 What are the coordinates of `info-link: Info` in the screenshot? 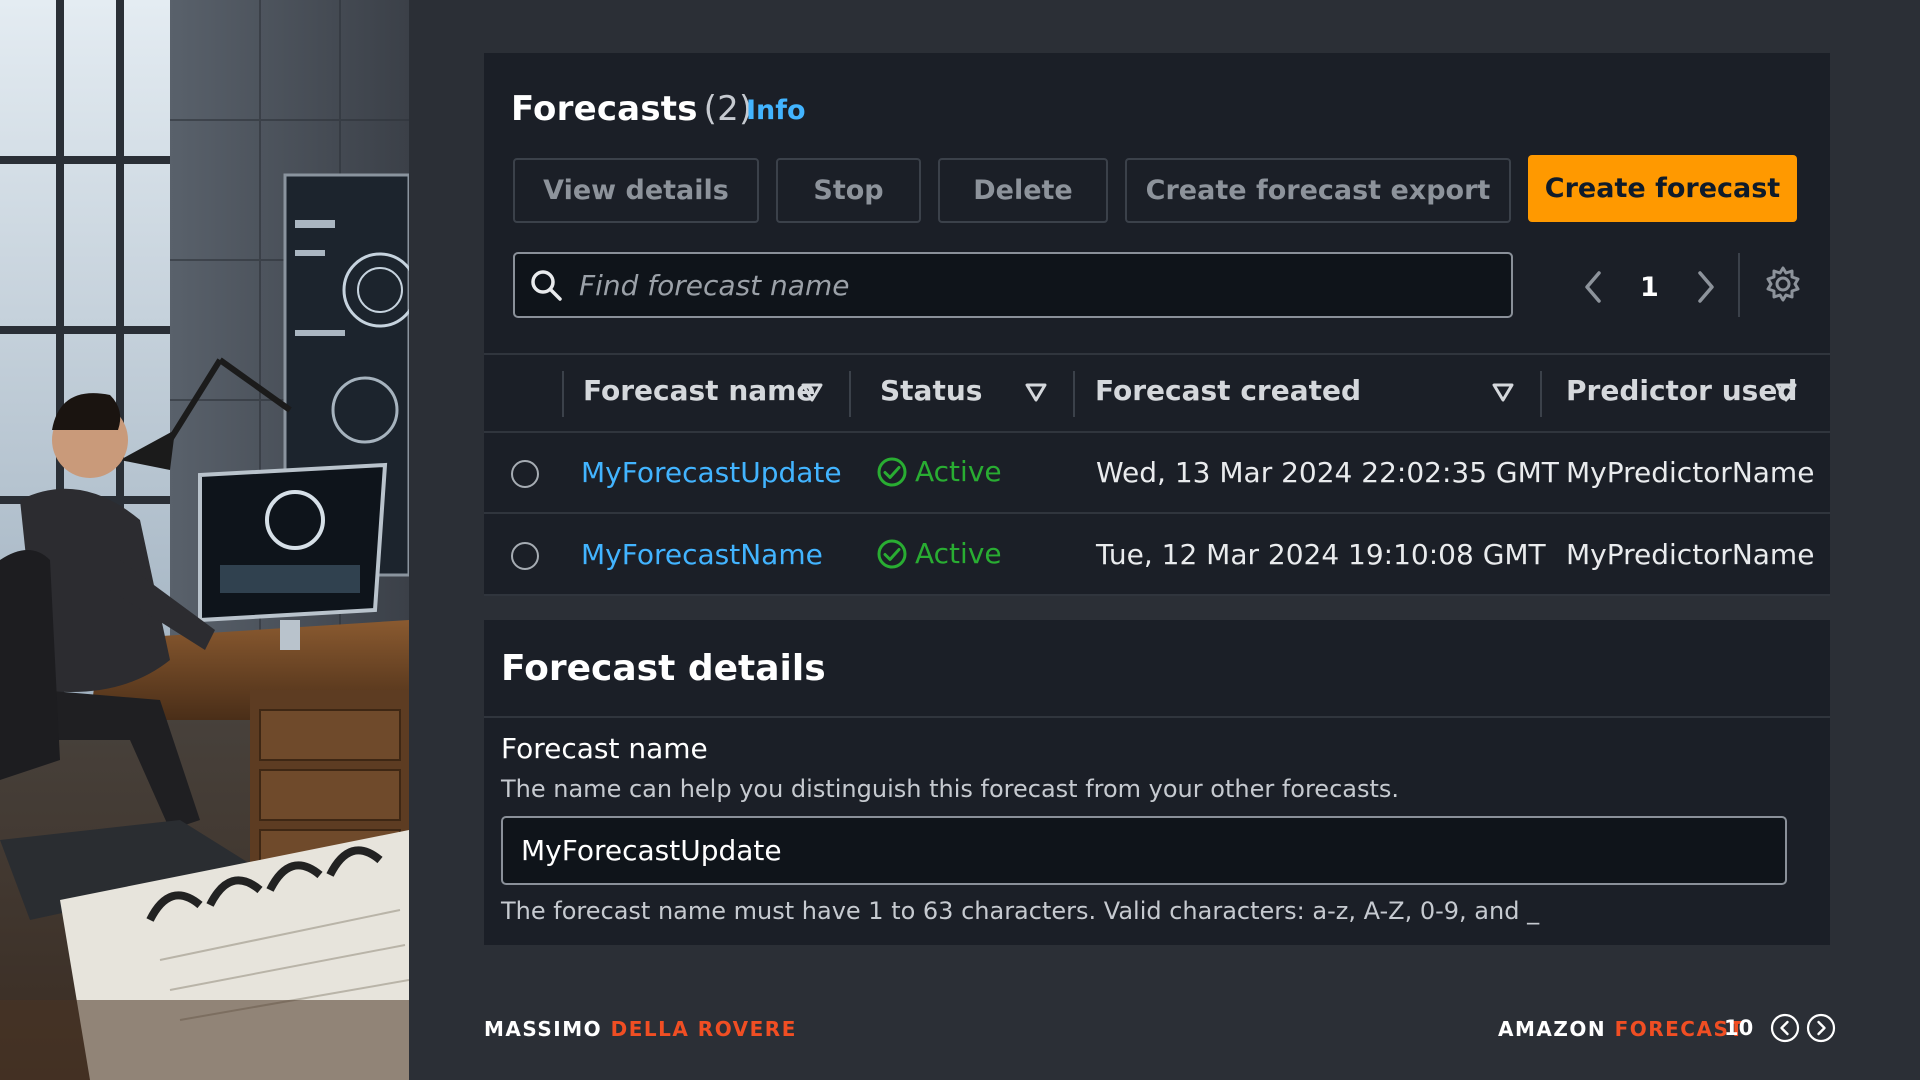 It's located at (776, 110).